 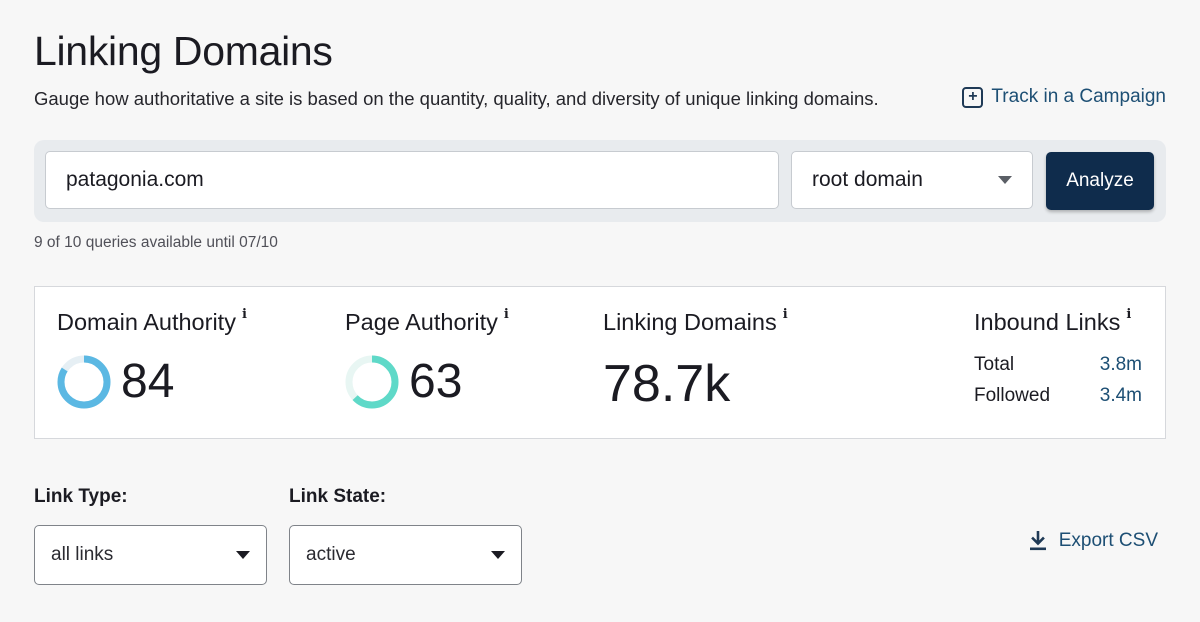 What do you see at coordinates (994, 364) in the screenshot?
I see `inbound-total-label: Total` at bounding box center [994, 364].